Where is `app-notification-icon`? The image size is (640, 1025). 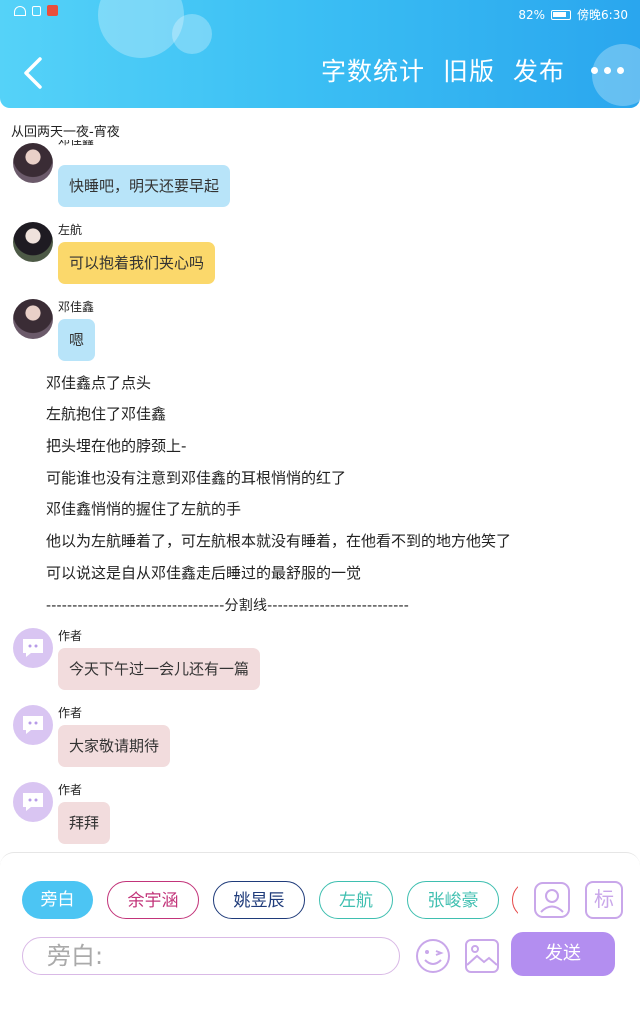 app-notification-icon is located at coordinates (52, 10).